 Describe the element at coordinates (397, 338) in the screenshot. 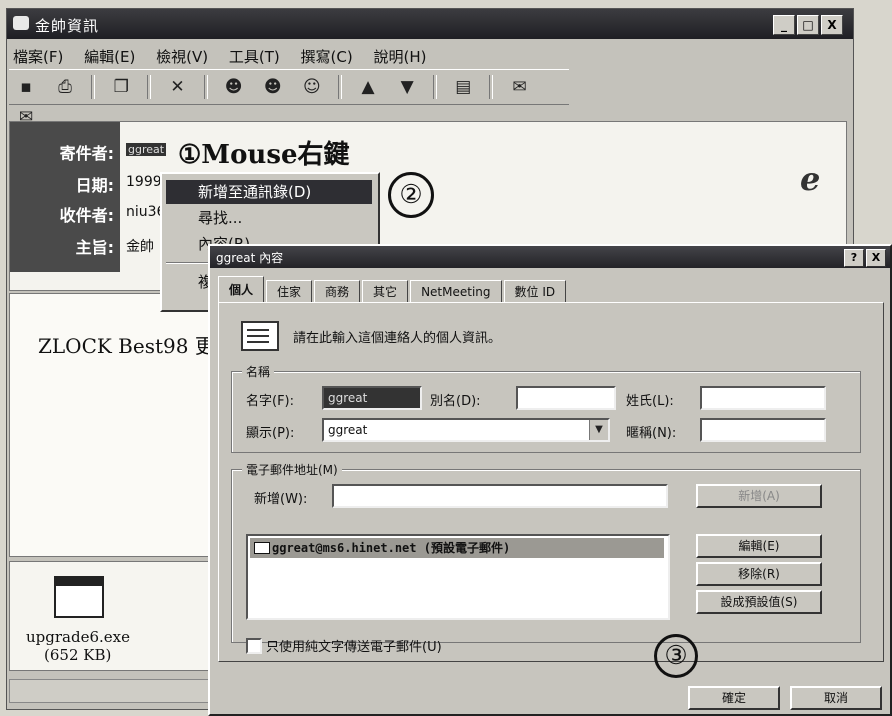

I see `intro-text: 請在此輸入這個連絡人的個人資訊。` at that location.